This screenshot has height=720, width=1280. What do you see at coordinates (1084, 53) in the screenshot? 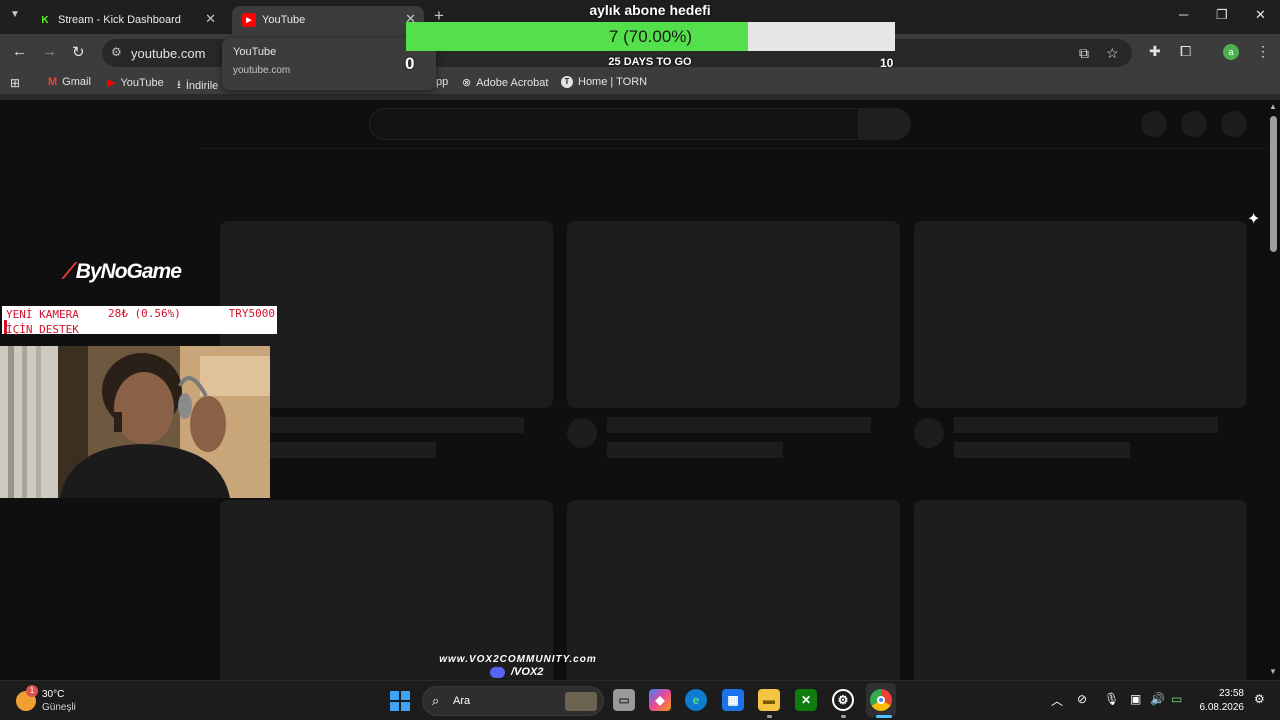
I see `install-app-icon: ⧉` at bounding box center [1084, 53].